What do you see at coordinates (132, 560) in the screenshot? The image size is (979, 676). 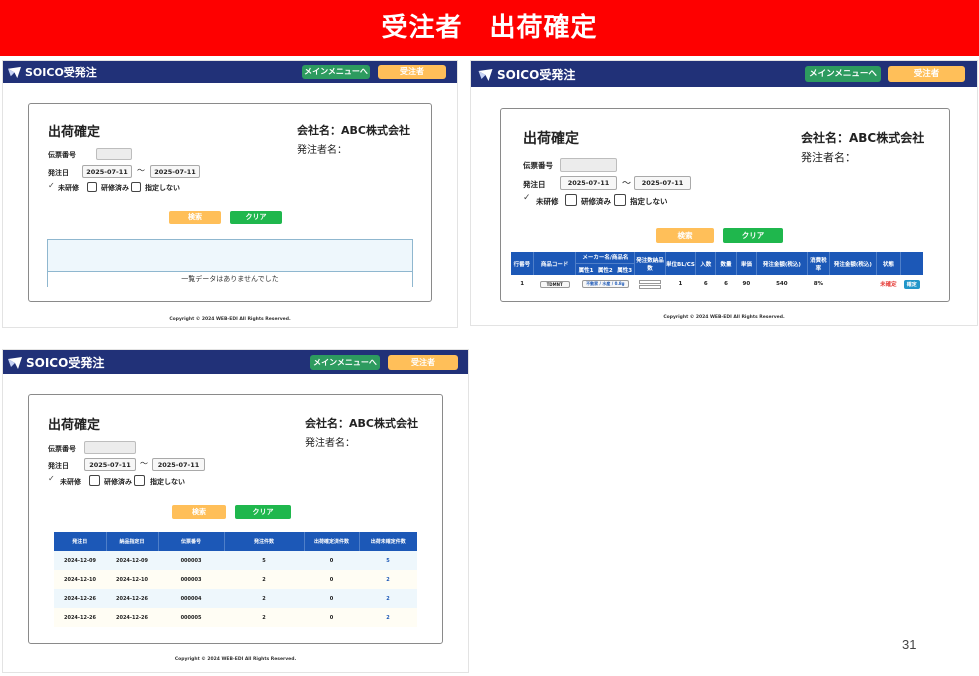 I see `cell-delivery-date: 2024-12-09` at bounding box center [132, 560].